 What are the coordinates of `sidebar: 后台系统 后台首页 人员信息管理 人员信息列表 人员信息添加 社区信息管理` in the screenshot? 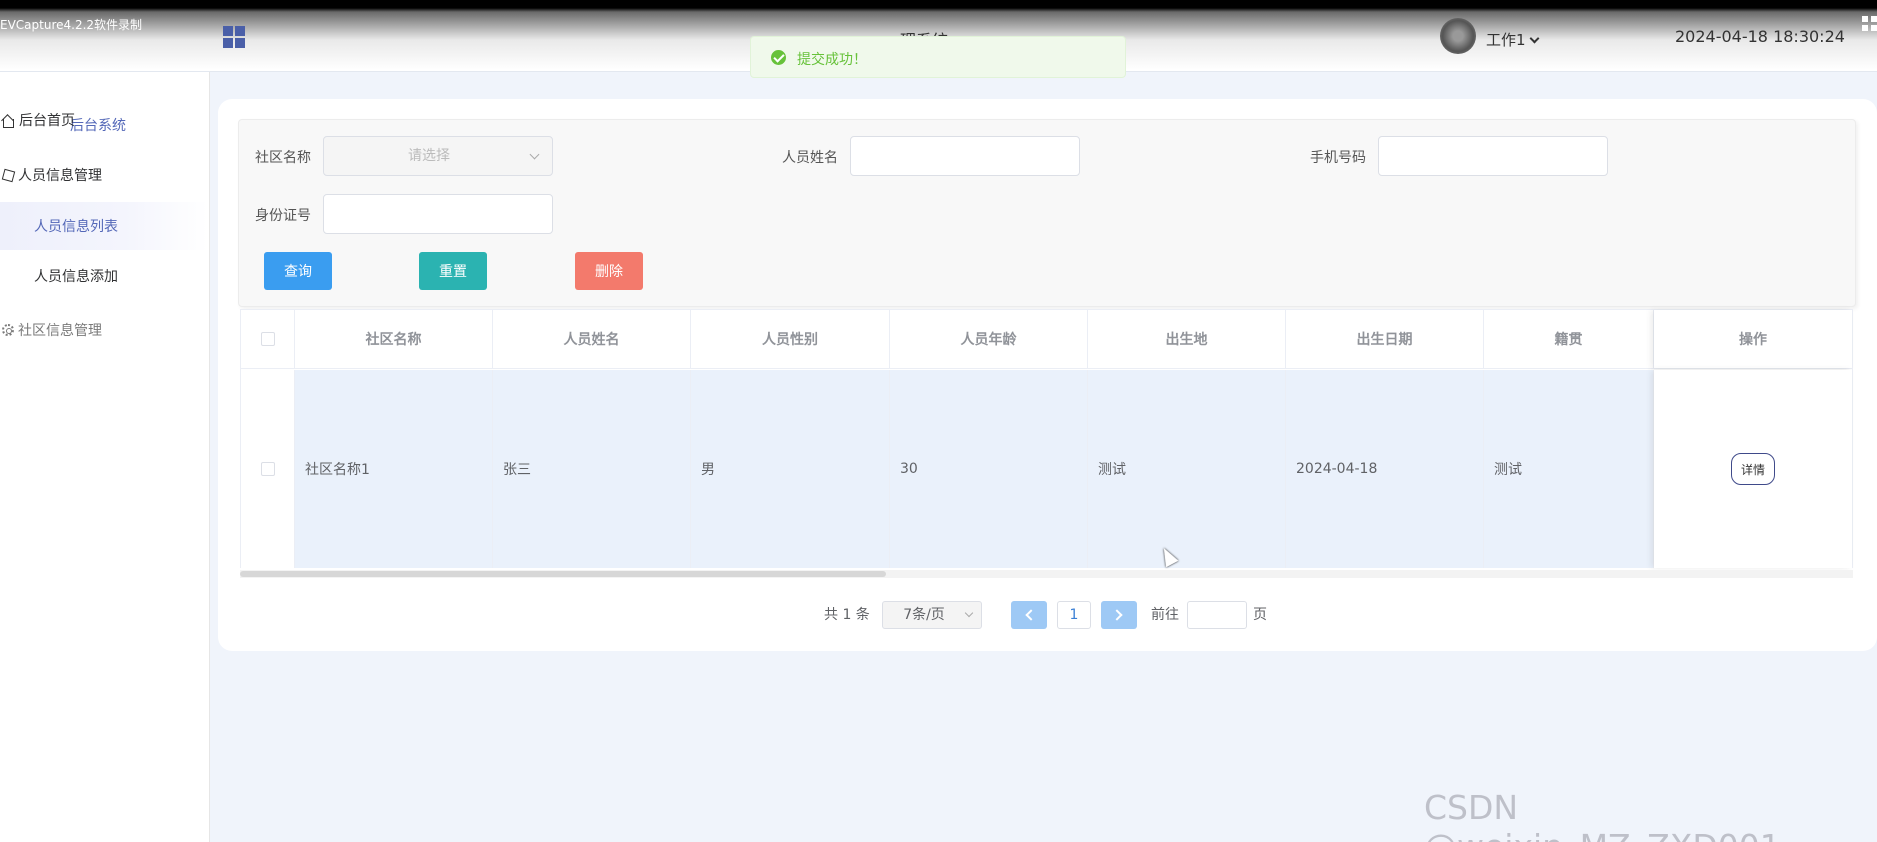 It's located at (105, 457).